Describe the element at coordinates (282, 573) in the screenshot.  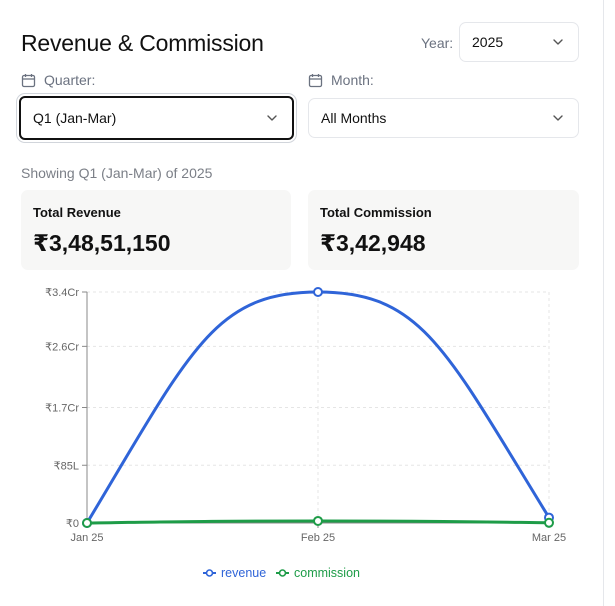
I see `legend-marker-commission` at that location.